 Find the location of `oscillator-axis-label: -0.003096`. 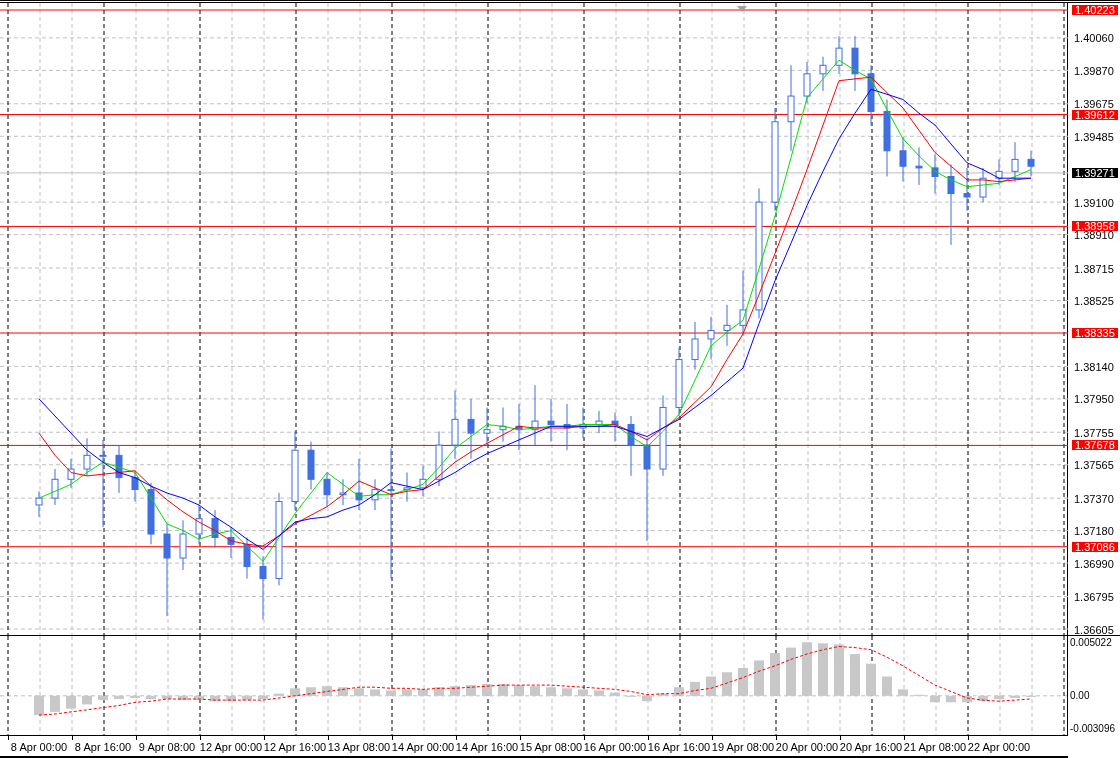

oscillator-axis-label: -0.003096 is located at coordinates (1093, 729).